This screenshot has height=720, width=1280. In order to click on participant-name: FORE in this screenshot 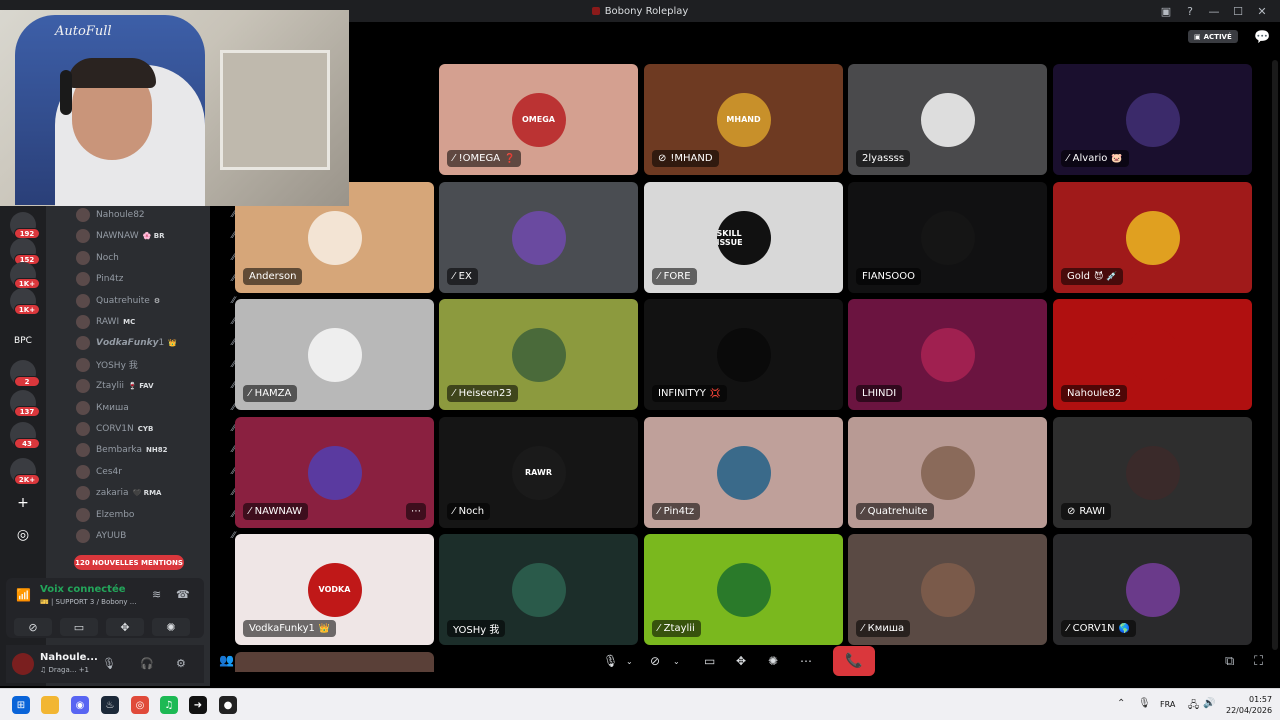, I will do `click(677, 276)`.